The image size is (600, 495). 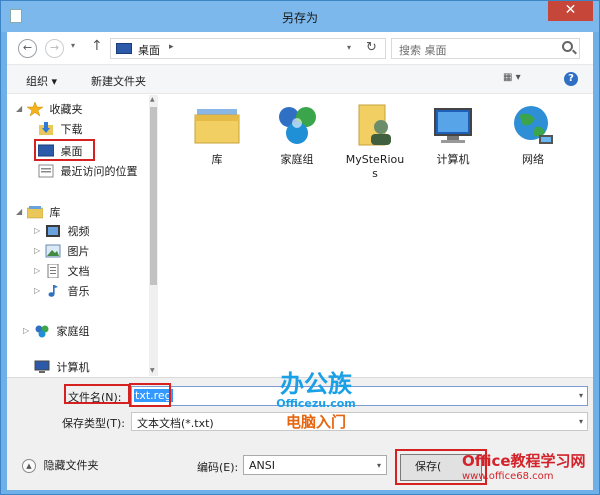 I want to click on sidebar-item-desktop: 桌面, so click(x=64, y=150).